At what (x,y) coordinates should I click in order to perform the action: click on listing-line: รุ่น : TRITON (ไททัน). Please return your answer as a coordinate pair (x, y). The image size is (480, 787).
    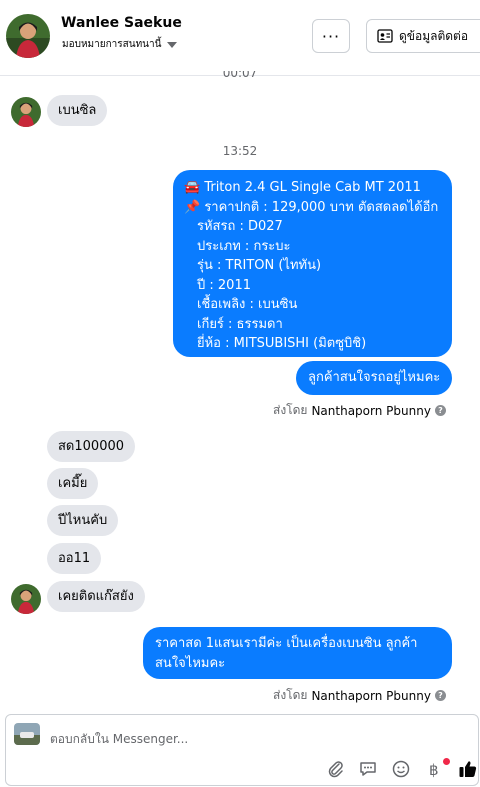
    Looking at the image, I should click on (259, 265).